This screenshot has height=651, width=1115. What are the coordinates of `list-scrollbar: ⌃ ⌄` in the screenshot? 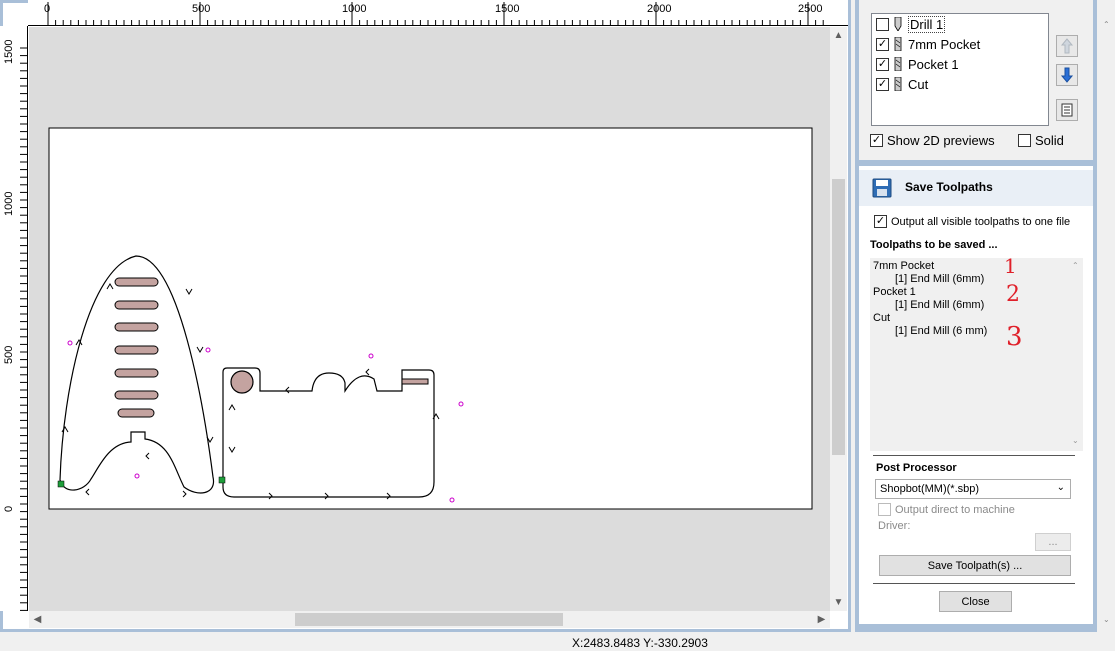 It's located at (1075, 354).